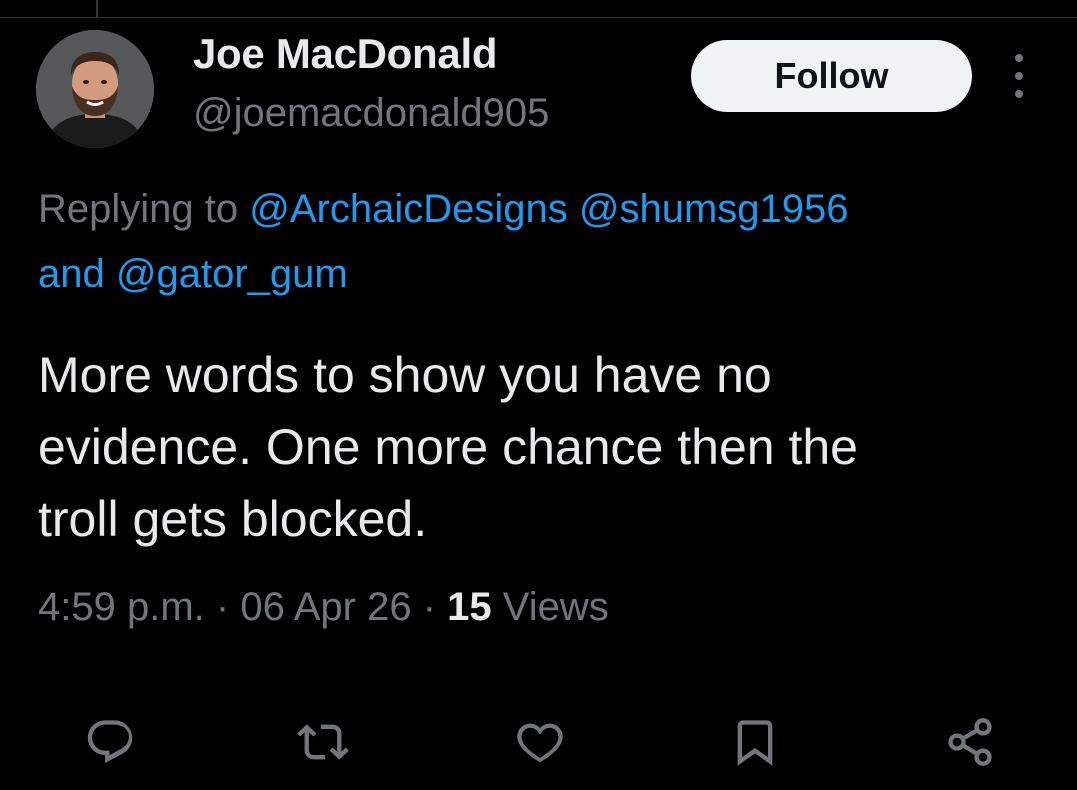 Image resolution: width=1077 pixels, height=790 pixels. I want to click on replying-to-line: Replying to @ArchaicDesigns @shumsg1956, so click(553, 209).